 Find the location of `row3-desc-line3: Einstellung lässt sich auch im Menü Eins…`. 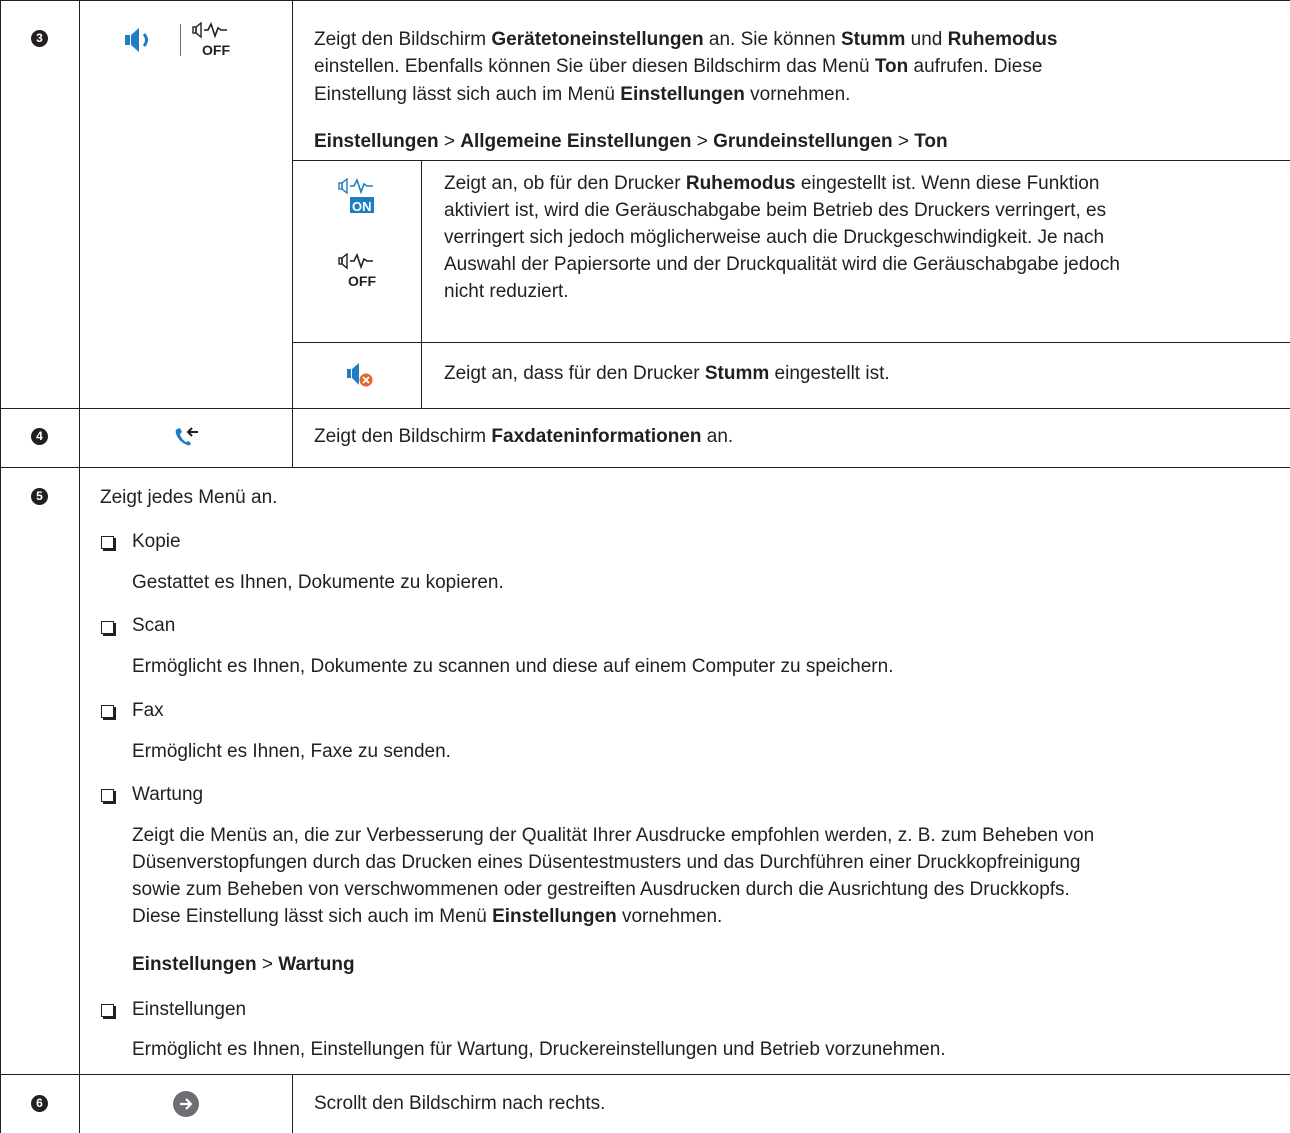

row3-desc-line3: Einstellung lässt sich auch im Menü Eins… is located at coordinates (582, 94).